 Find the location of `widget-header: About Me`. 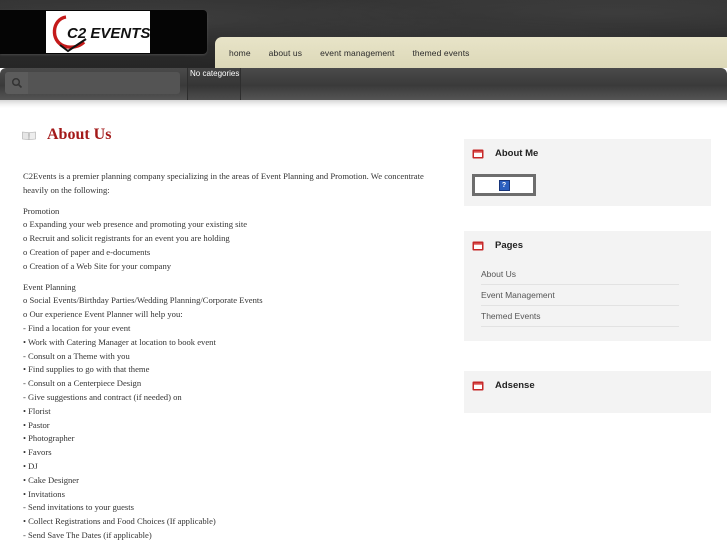

widget-header: About Me is located at coordinates (505, 153).